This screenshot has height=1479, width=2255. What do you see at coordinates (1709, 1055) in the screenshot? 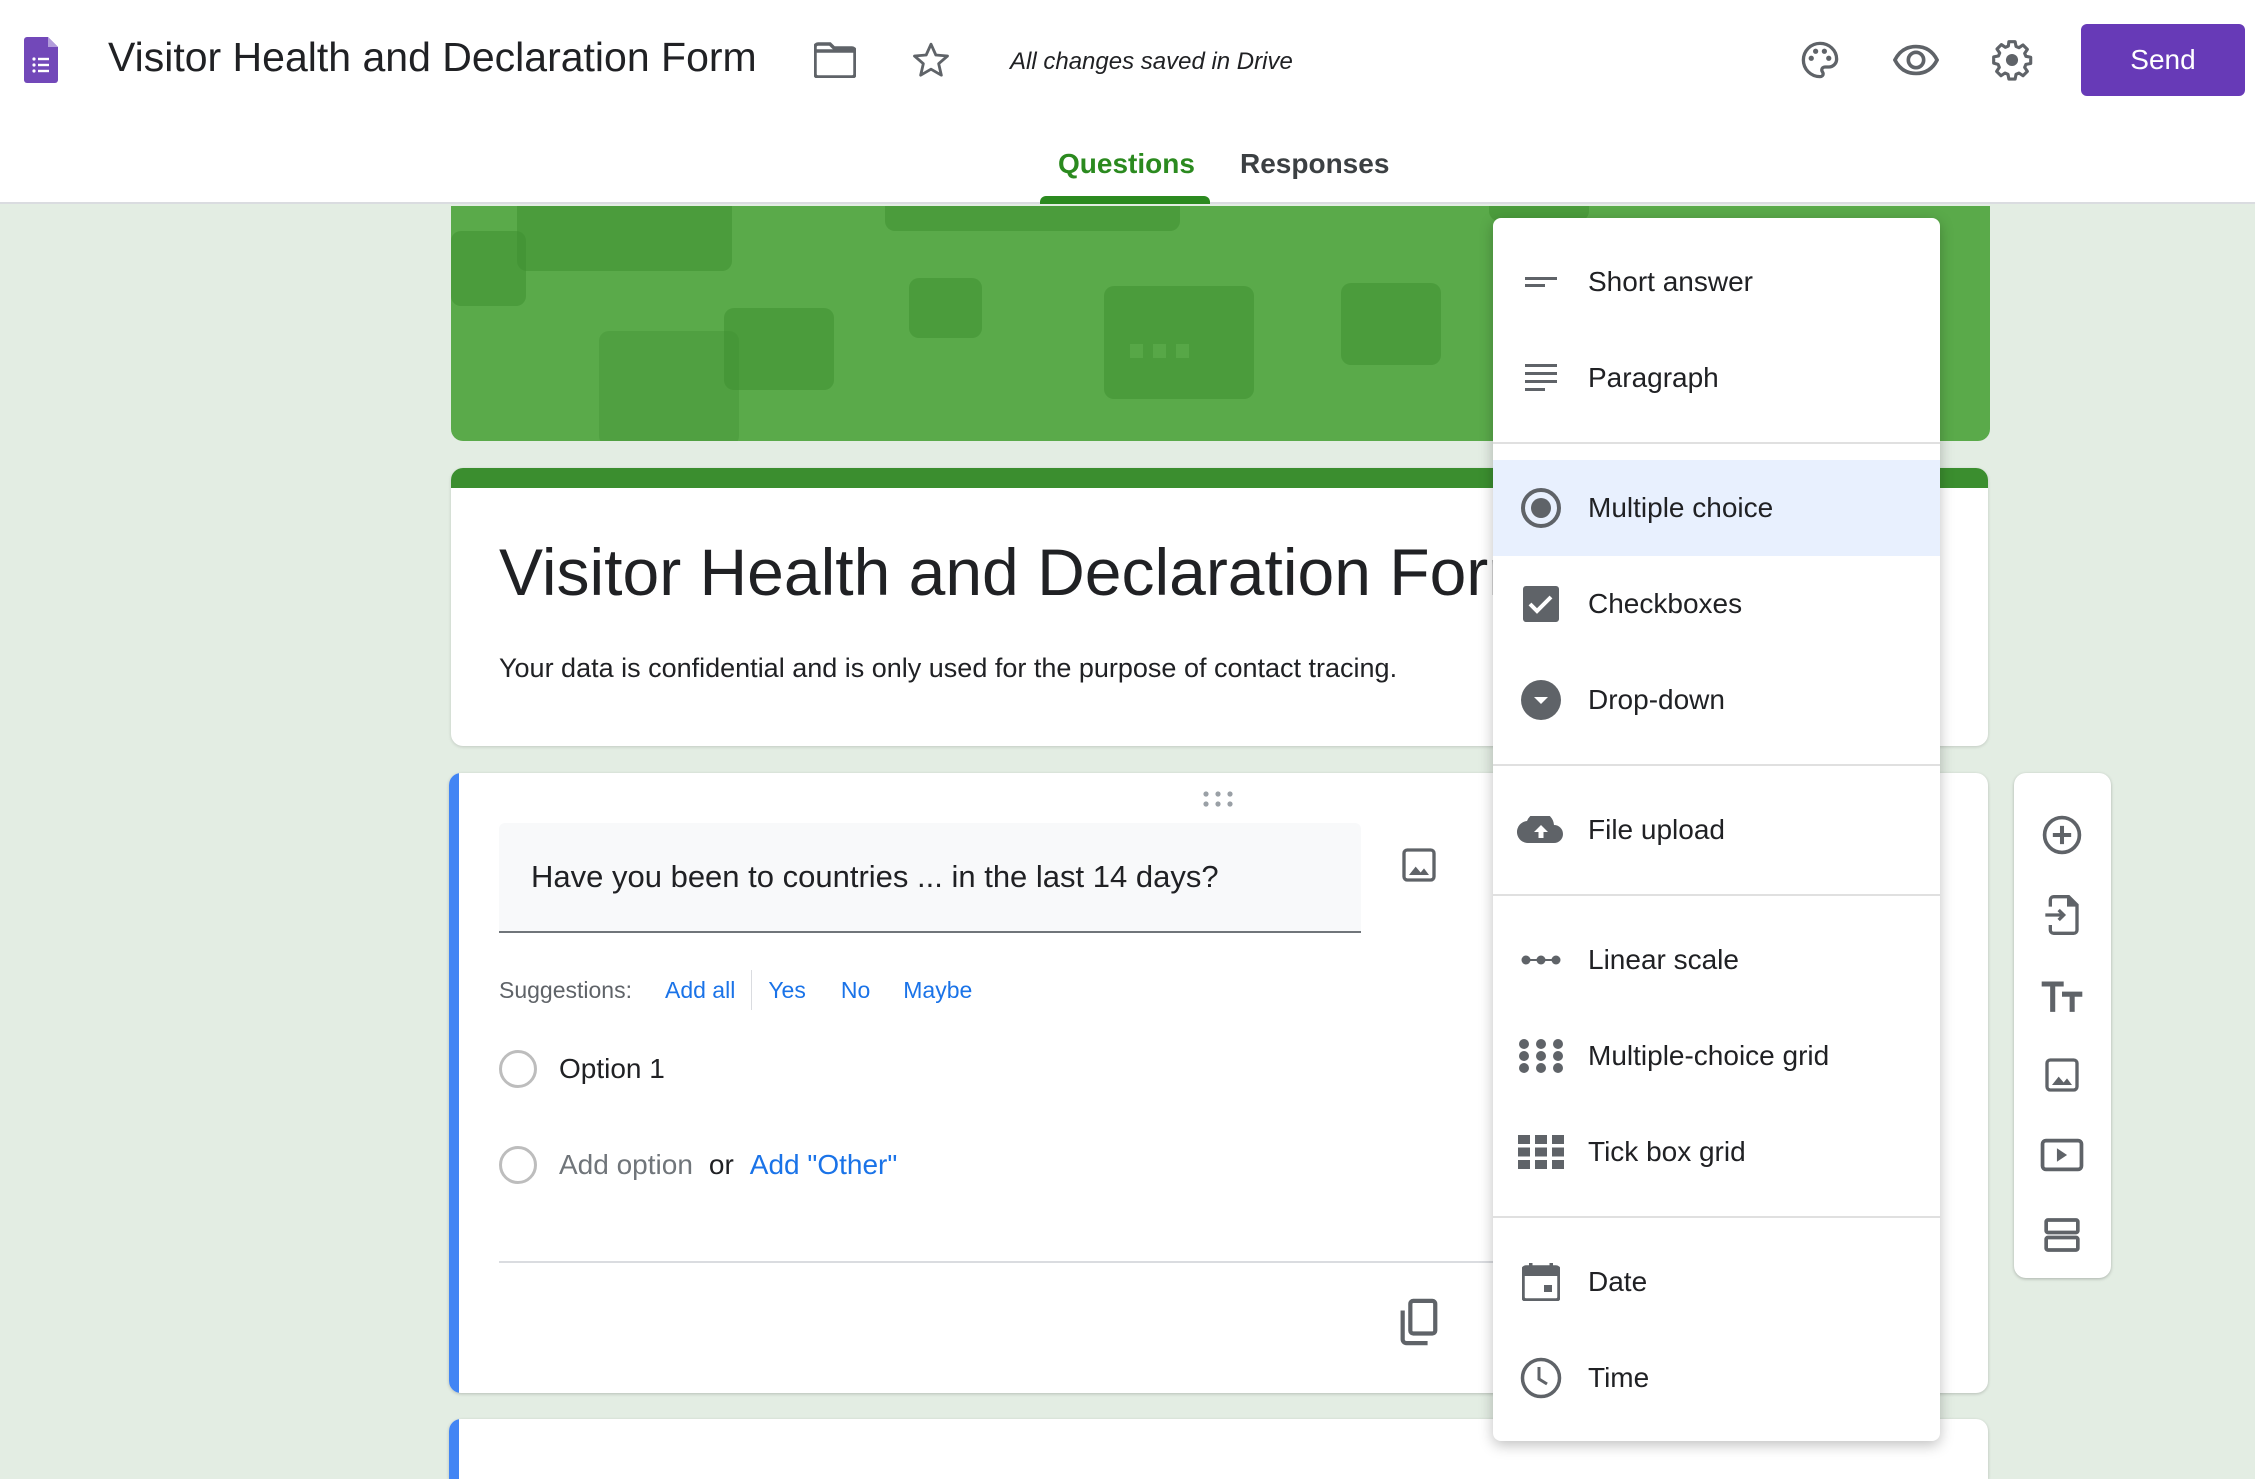
I see `menu-item-label: Multiple-choice grid` at bounding box center [1709, 1055].